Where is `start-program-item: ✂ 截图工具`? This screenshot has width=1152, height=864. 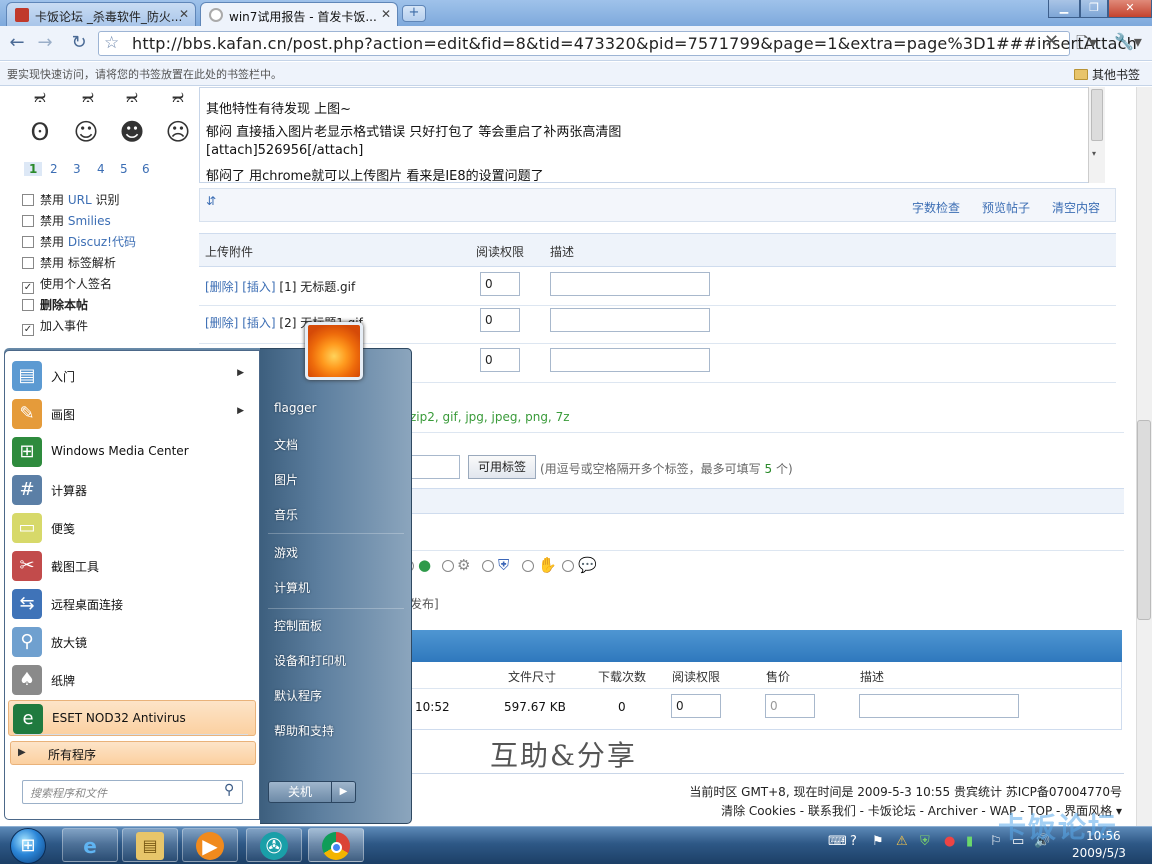
start-program-item: ✂ 截图工具 is located at coordinates (132, 566).